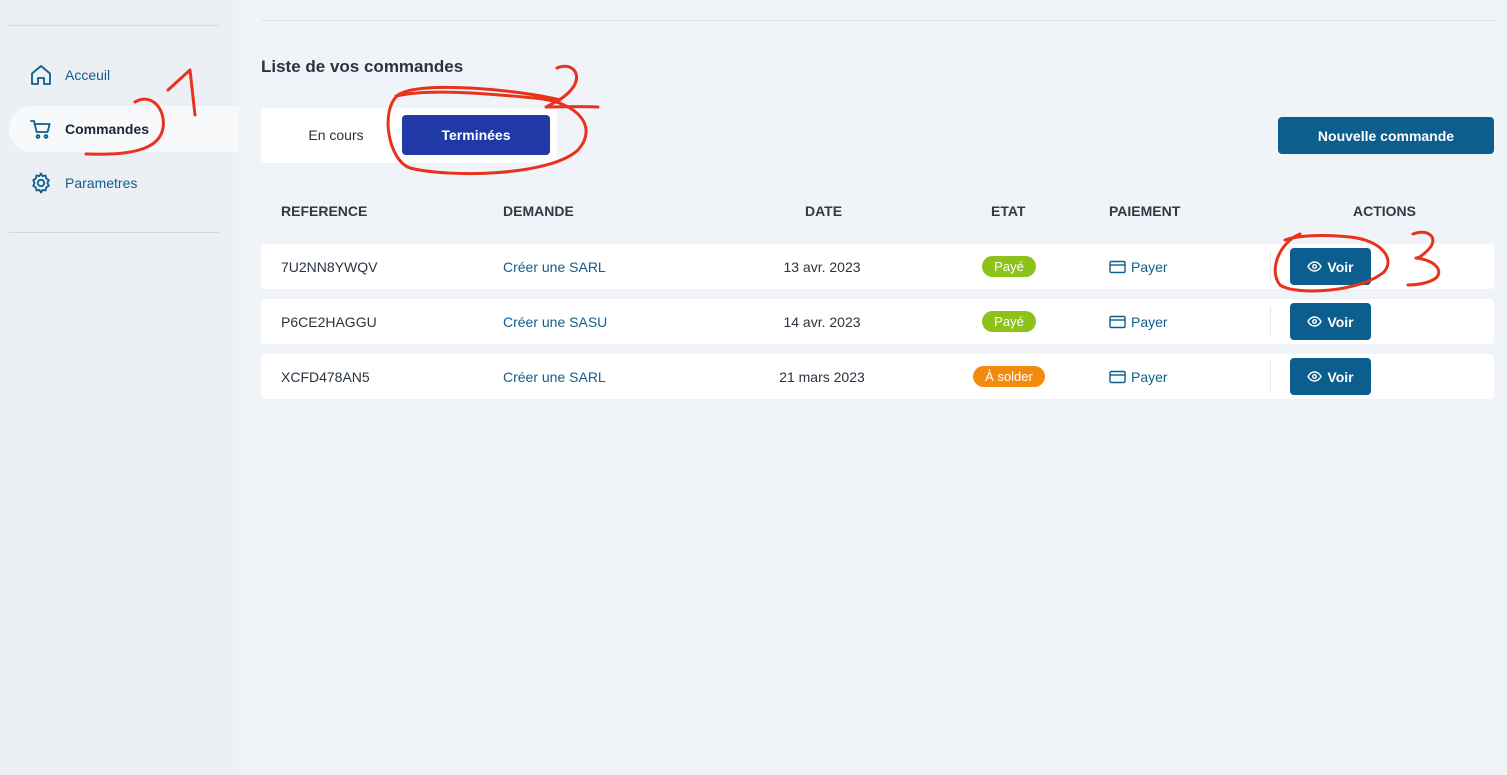  Describe the element at coordinates (88, 75) in the screenshot. I see `sidebar-item-label: Acceuil` at that location.